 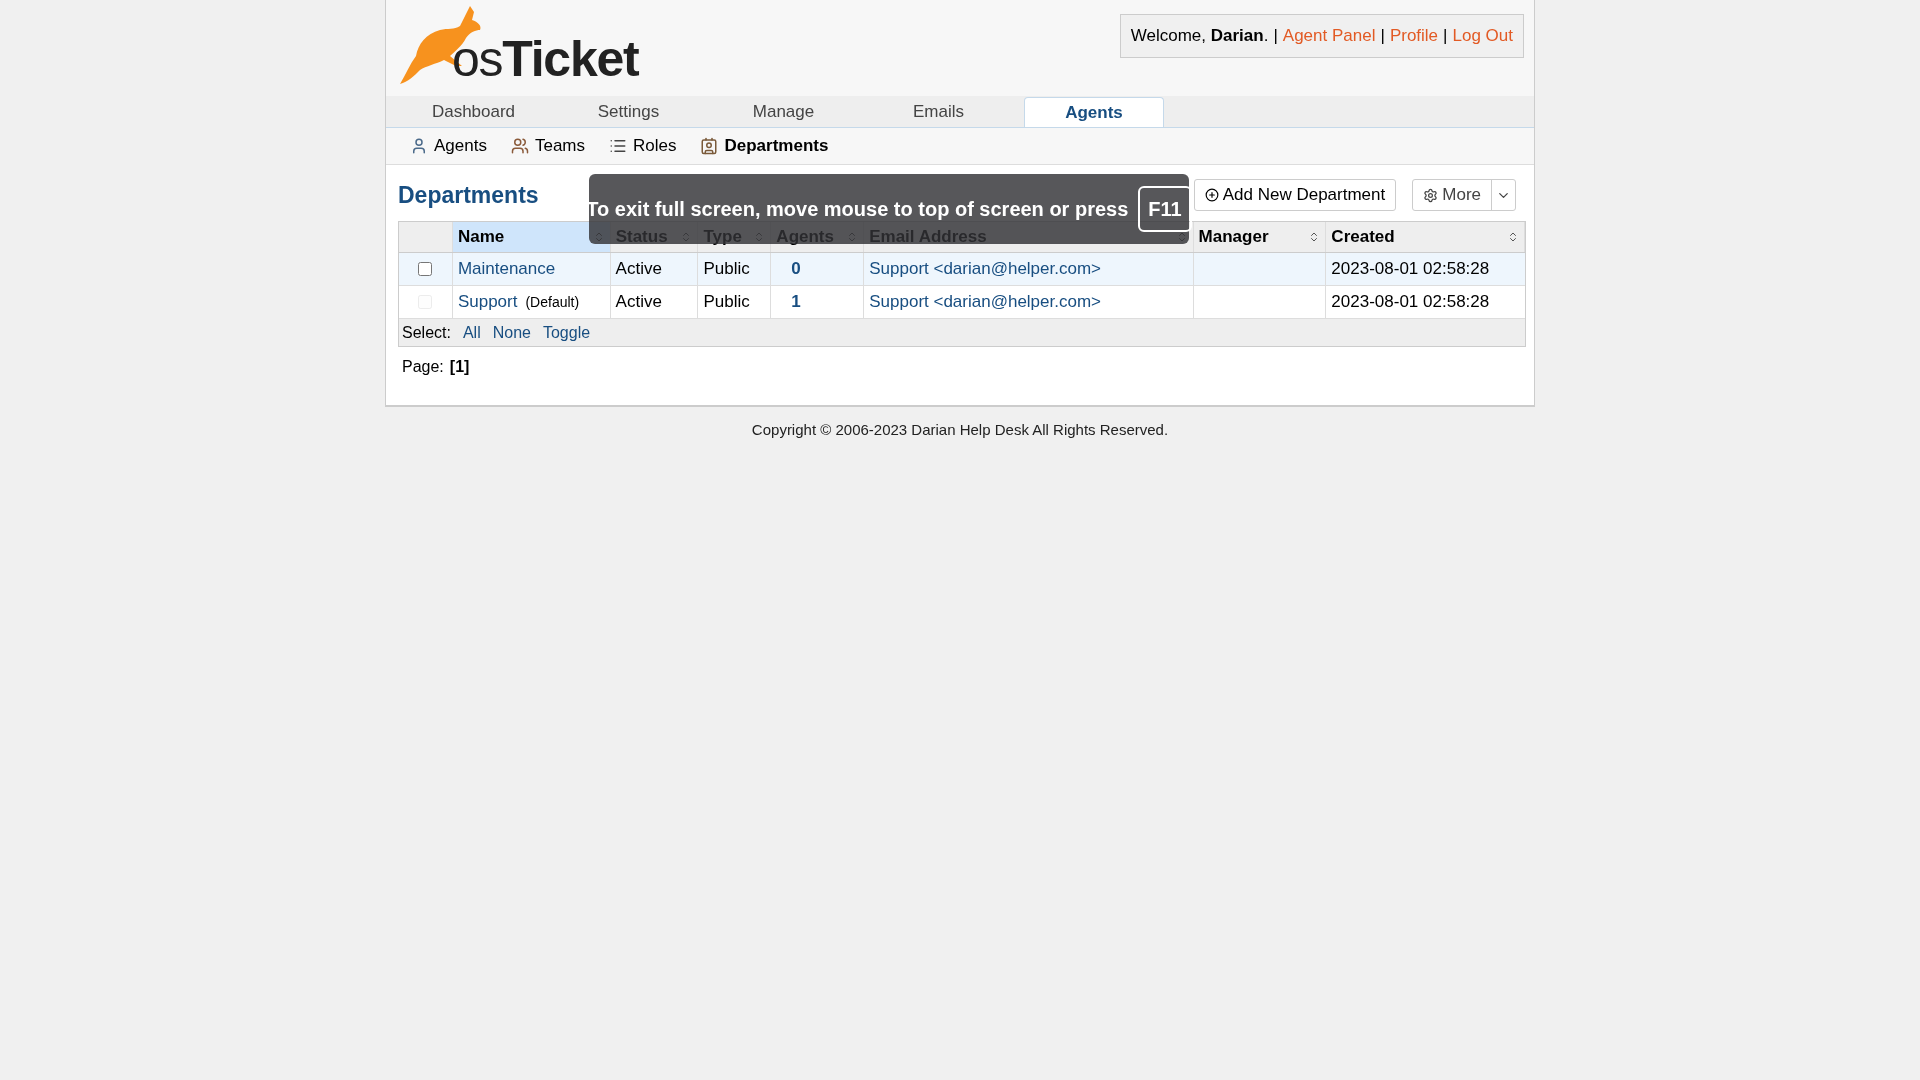 What do you see at coordinates (1295, 195) in the screenshot?
I see `add-department-button: Add New Department` at bounding box center [1295, 195].